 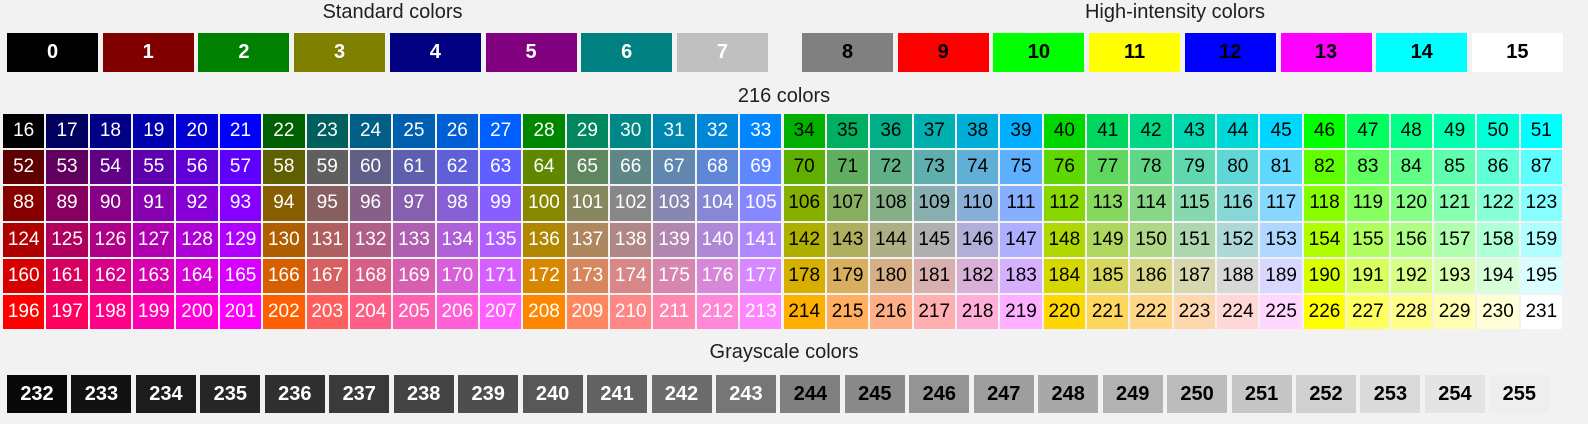 What do you see at coordinates (457, 167) in the screenshot?
I see `swatch-62: 62` at bounding box center [457, 167].